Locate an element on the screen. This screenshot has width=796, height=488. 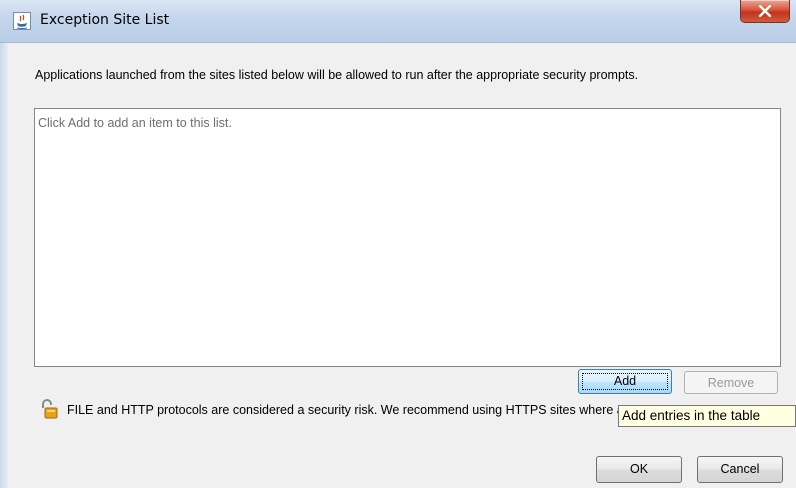
java-app-icon is located at coordinates (22, 21).